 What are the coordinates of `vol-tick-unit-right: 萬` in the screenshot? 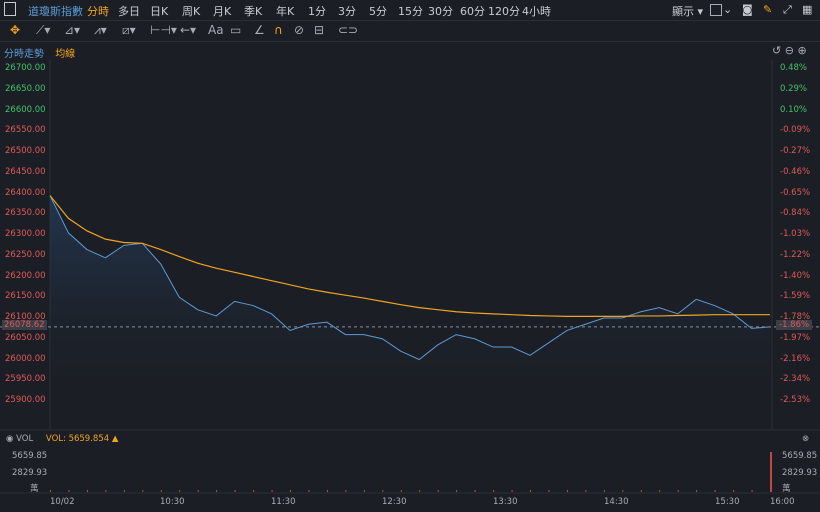 It's located at (786, 489).